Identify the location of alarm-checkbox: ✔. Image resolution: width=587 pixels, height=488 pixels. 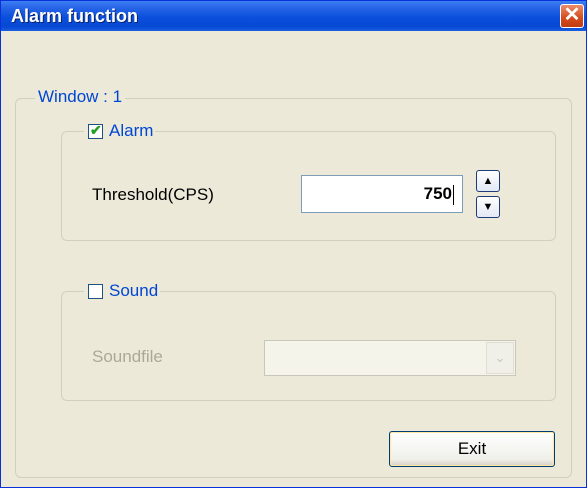
(95, 130).